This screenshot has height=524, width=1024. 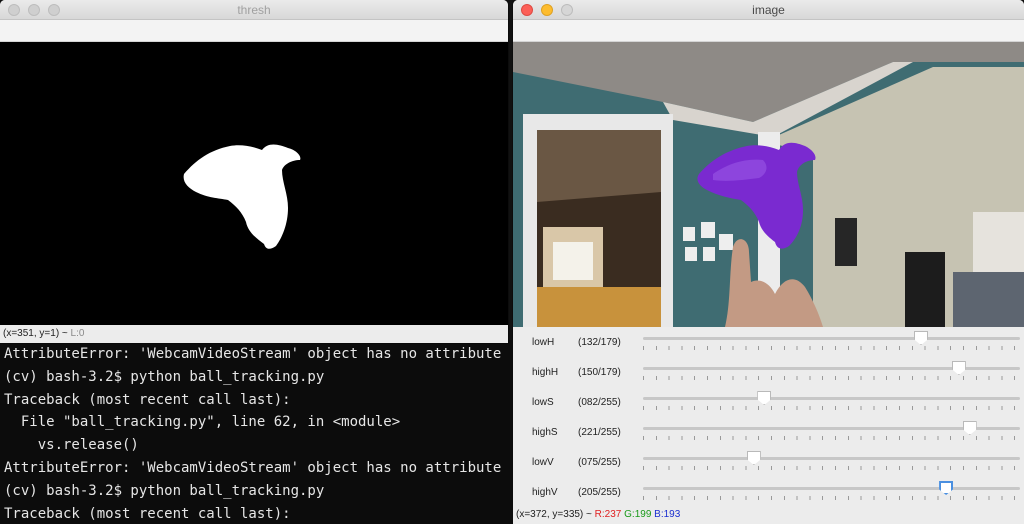 I want to click on trackbar-label: lowS, so click(x=543, y=402).